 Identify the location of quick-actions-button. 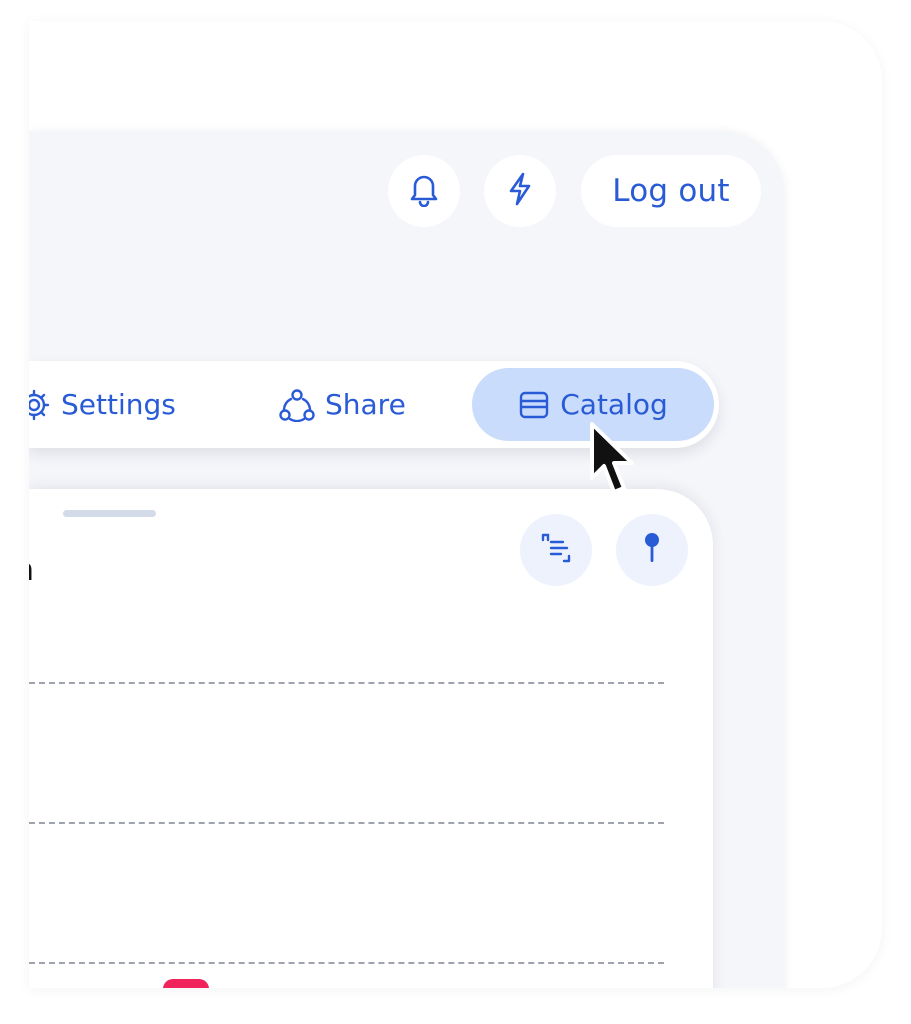
(520, 191).